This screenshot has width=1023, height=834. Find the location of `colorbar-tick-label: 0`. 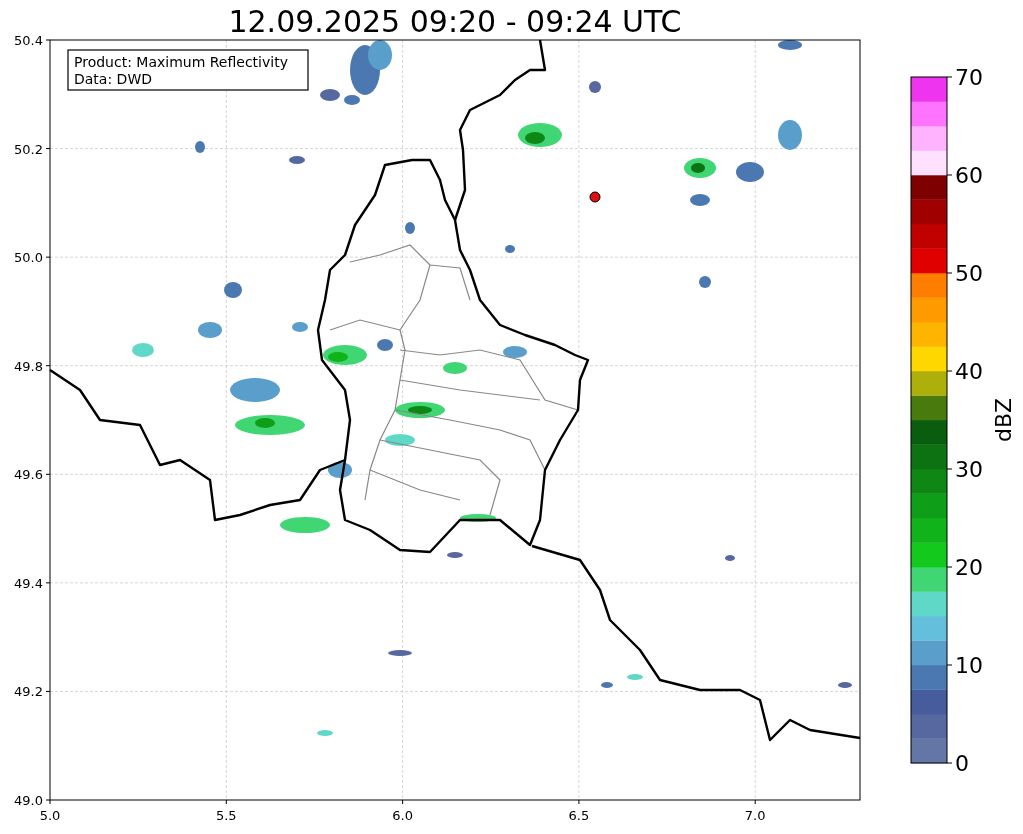

colorbar-tick-label: 0 is located at coordinates (962, 763).